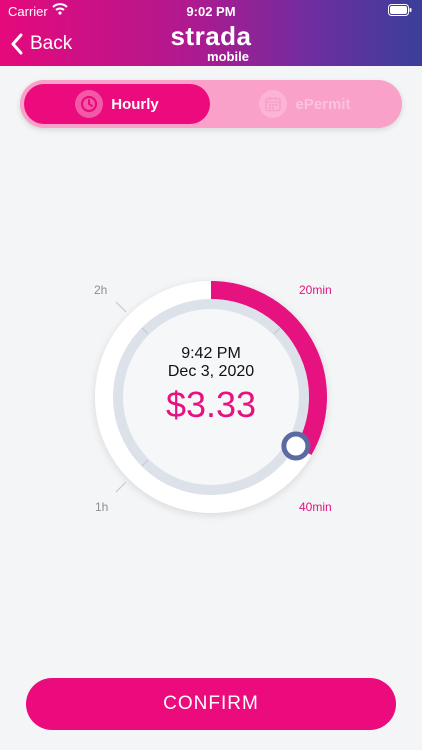  I want to click on end-time: 9:42 PM, so click(211, 353).